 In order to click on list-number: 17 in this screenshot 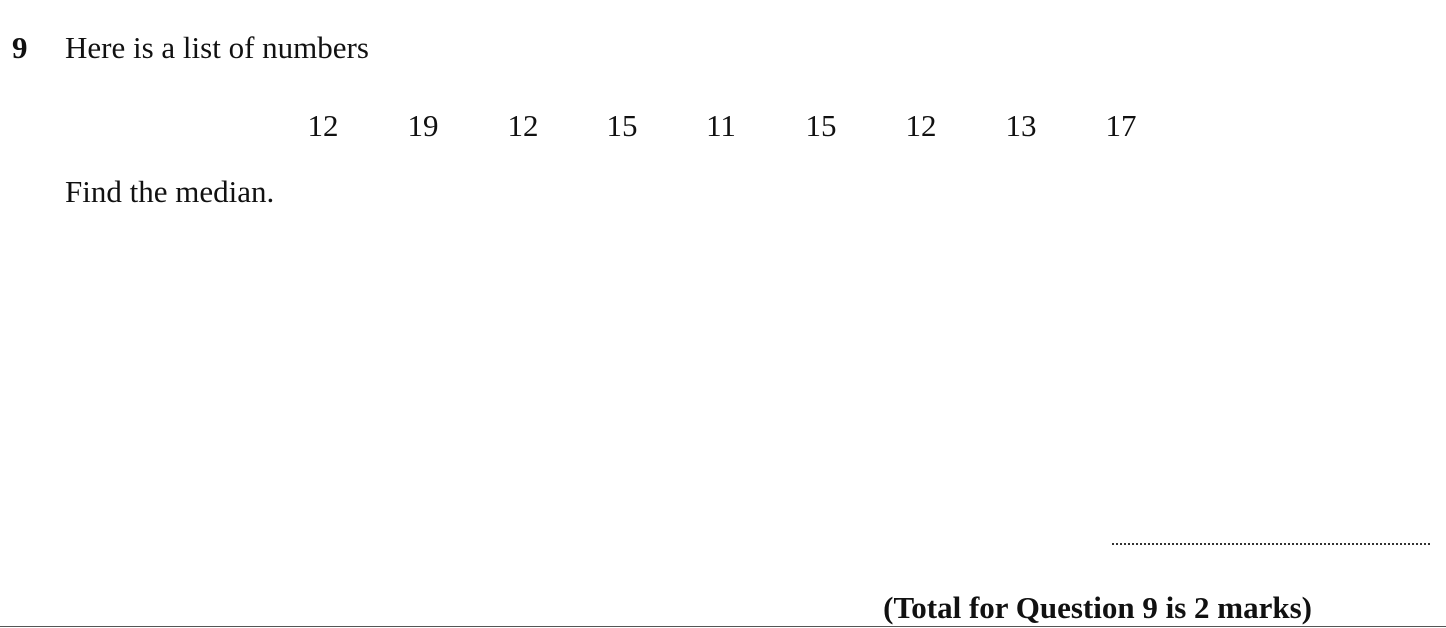, I will do `click(1121, 125)`.